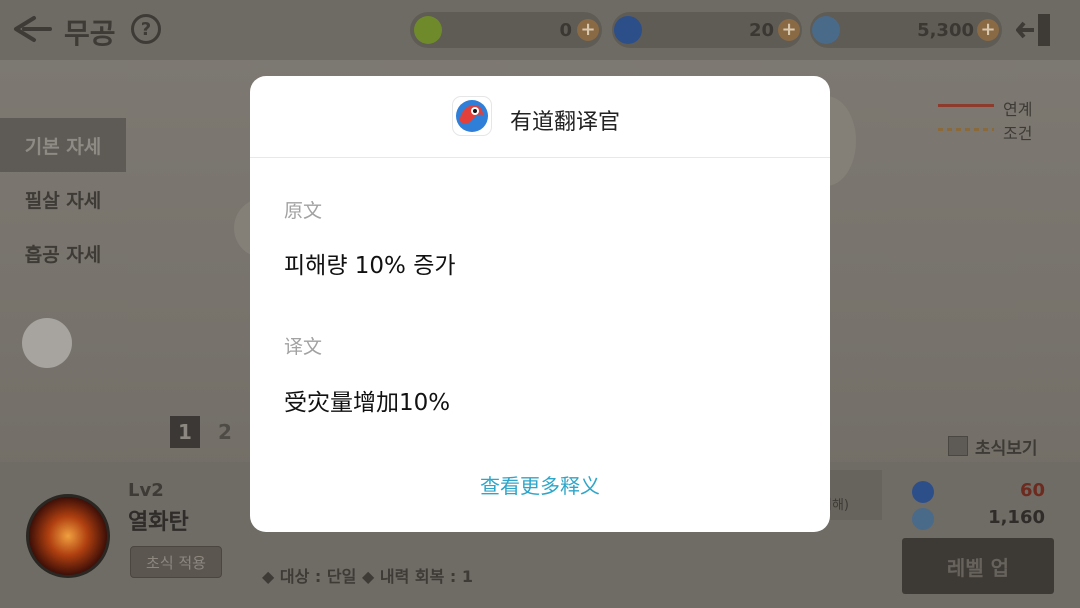 This screenshot has height=608, width=1080. Describe the element at coordinates (988, 30) in the screenshot. I see `add-currency-3-button: +` at that location.